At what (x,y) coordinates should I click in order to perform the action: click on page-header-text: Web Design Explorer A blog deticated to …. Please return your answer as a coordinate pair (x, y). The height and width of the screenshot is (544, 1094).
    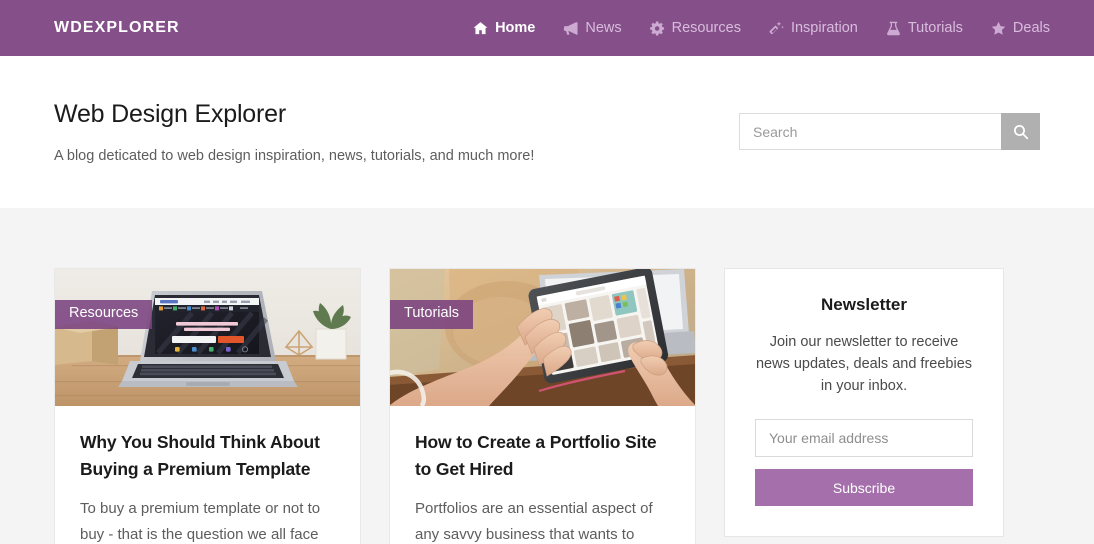
    Looking at the image, I should click on (294, 110).